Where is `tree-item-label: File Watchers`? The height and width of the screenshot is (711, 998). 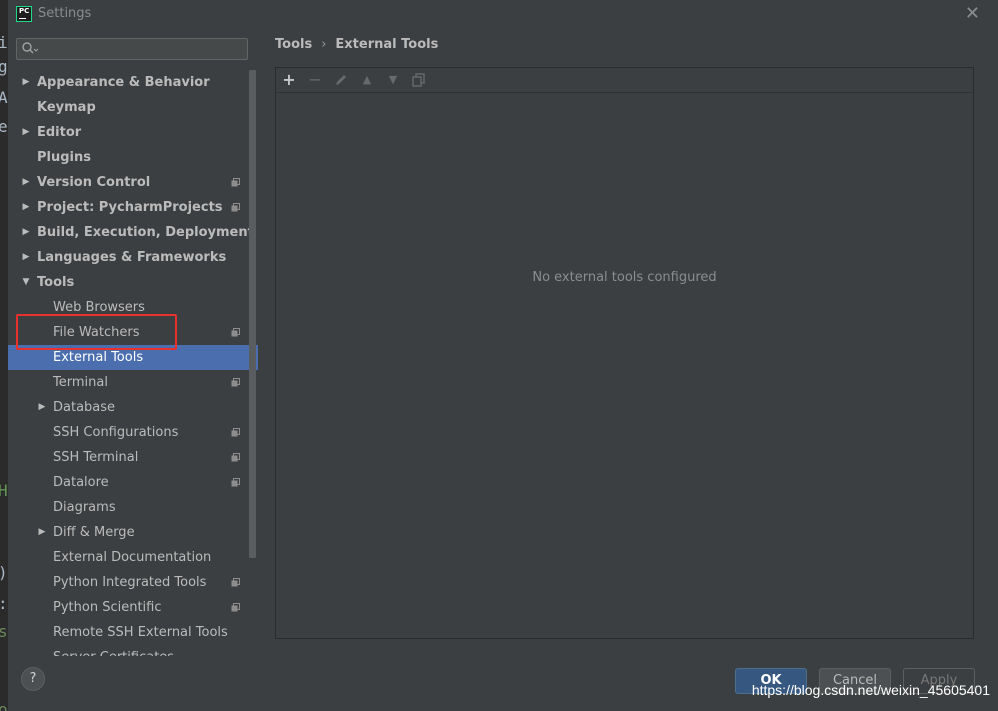 tree-item-label: File Watchers is located at coordinates (96, 332).